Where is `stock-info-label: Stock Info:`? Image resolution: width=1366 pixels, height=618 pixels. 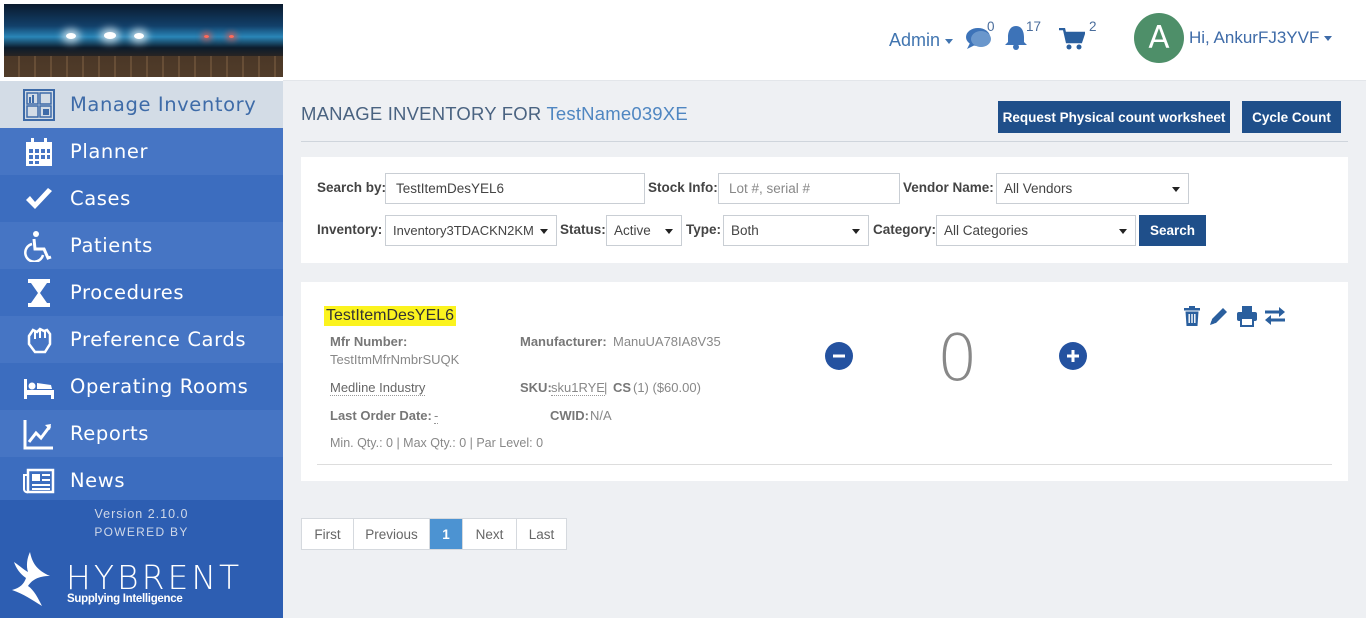 stock-info-label: Stock Info: is located at coordinates (683, 187).